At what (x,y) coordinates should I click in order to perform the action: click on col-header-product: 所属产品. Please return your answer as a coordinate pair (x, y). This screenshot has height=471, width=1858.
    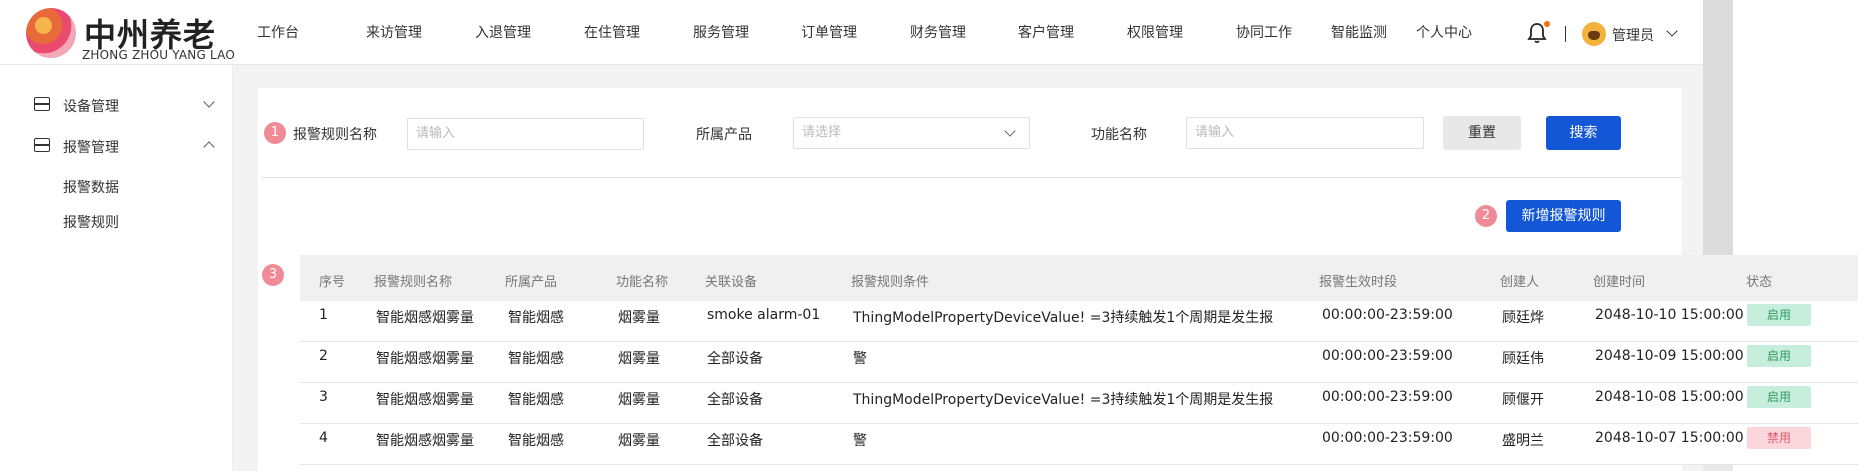
    Looking at the image, I should click on (531, 282).